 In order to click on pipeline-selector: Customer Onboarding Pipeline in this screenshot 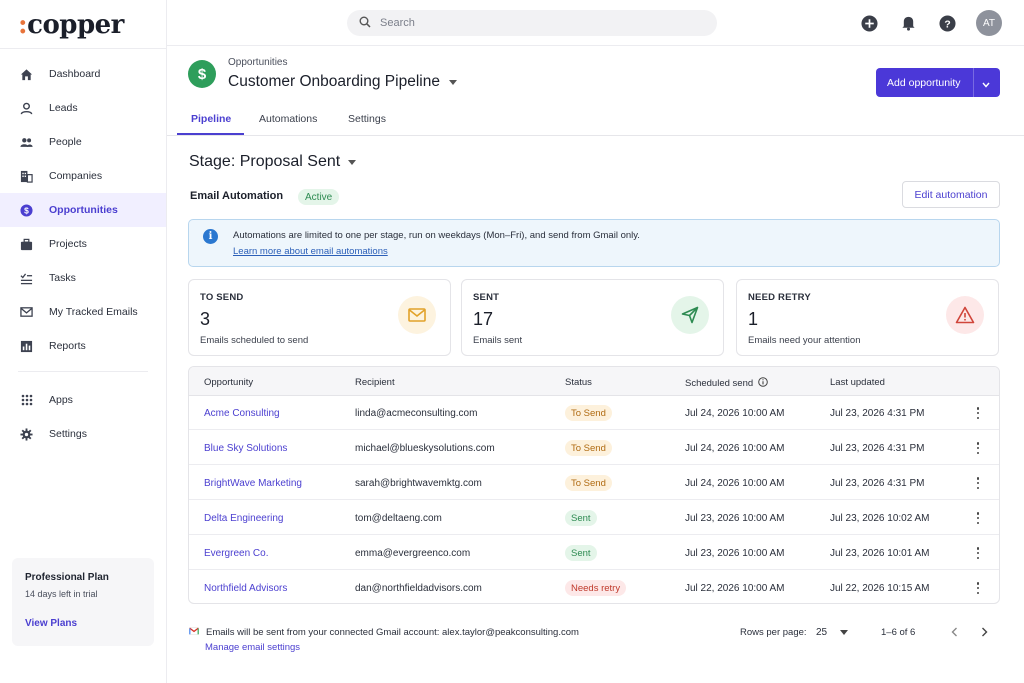, I will do `click(342, 82)`.